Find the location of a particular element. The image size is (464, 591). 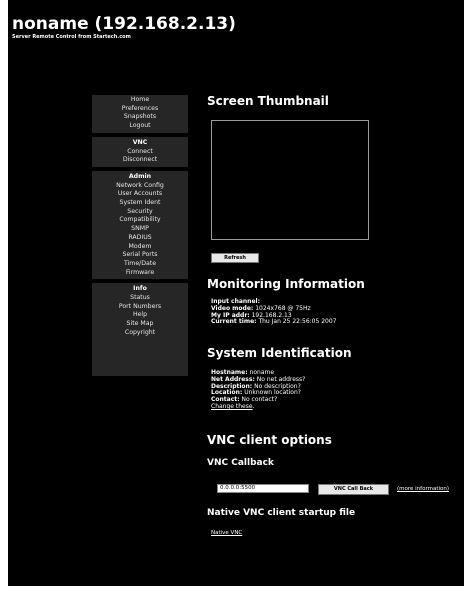

system-identification-heading: System Identification is located at coordinates (279, 353).